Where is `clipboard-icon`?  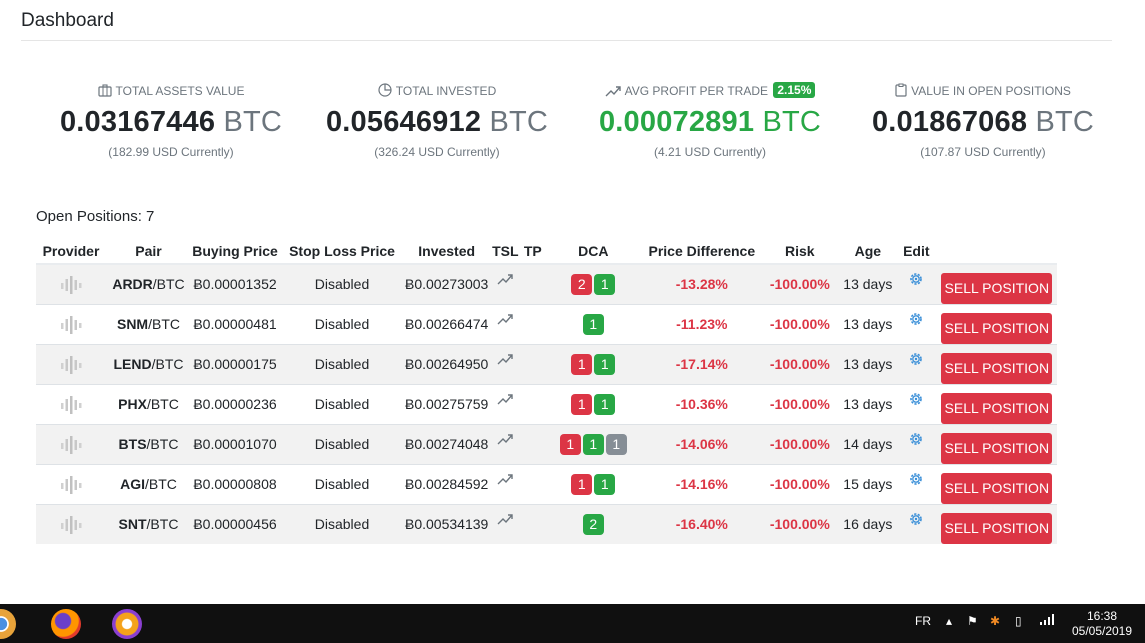
clipboard-icon is located at coordinates (901, 93).